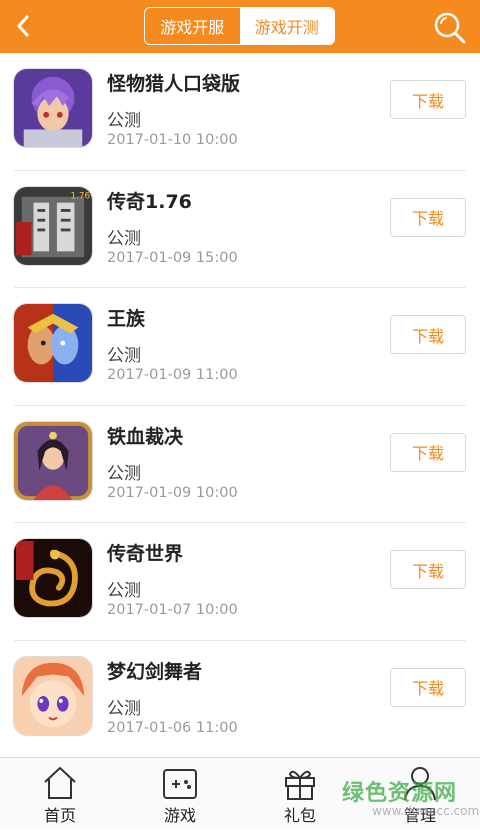 The width and height of the screenshot is (480, 830). Describe the element at coordinates (240, 347) in the screenshot. I see `list-item: 王族 公测 2017-01-09 11:00 下载` at that location.